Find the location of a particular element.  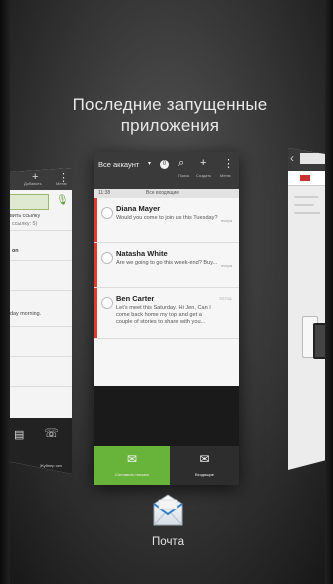

mail-empty-area is located at coordinates (166, 416).